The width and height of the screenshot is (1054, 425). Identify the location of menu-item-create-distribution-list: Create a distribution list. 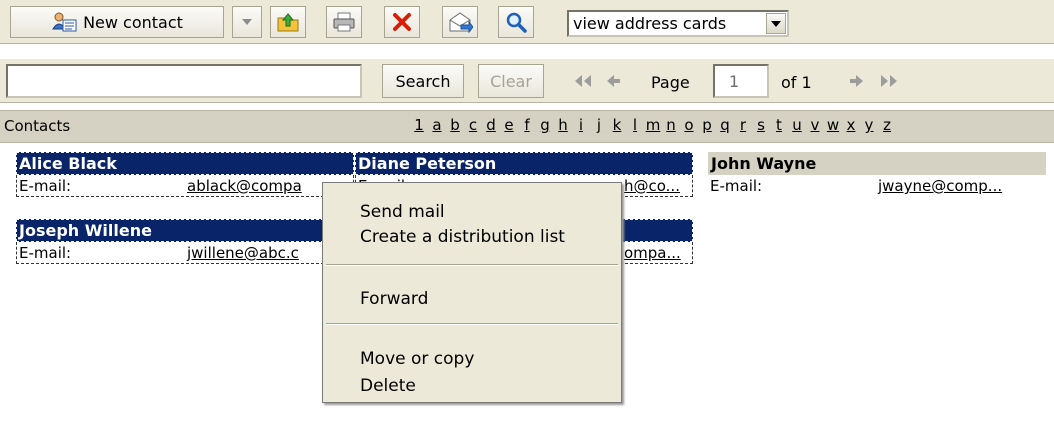
(462, 237).